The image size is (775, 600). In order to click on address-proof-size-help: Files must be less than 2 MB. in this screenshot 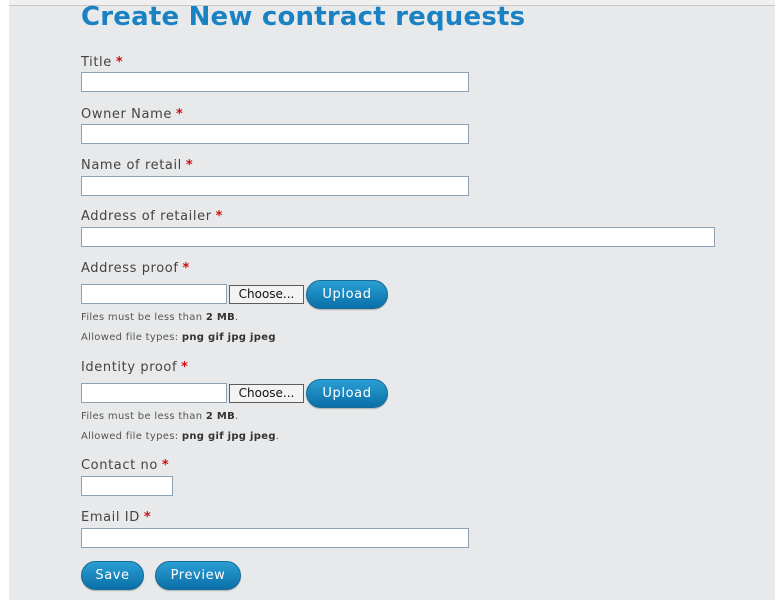, I will do `click(160, 317)`.